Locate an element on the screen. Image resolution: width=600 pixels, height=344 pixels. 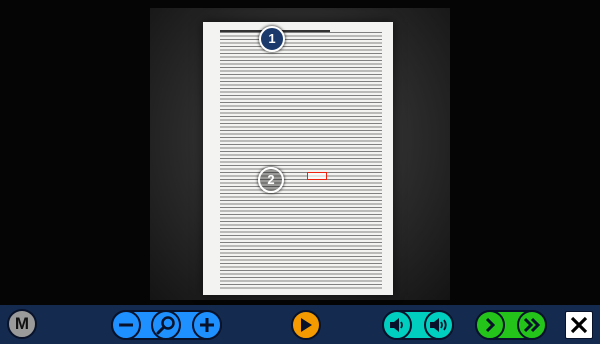
speed-down-icon is located at coordinates (490, 325).